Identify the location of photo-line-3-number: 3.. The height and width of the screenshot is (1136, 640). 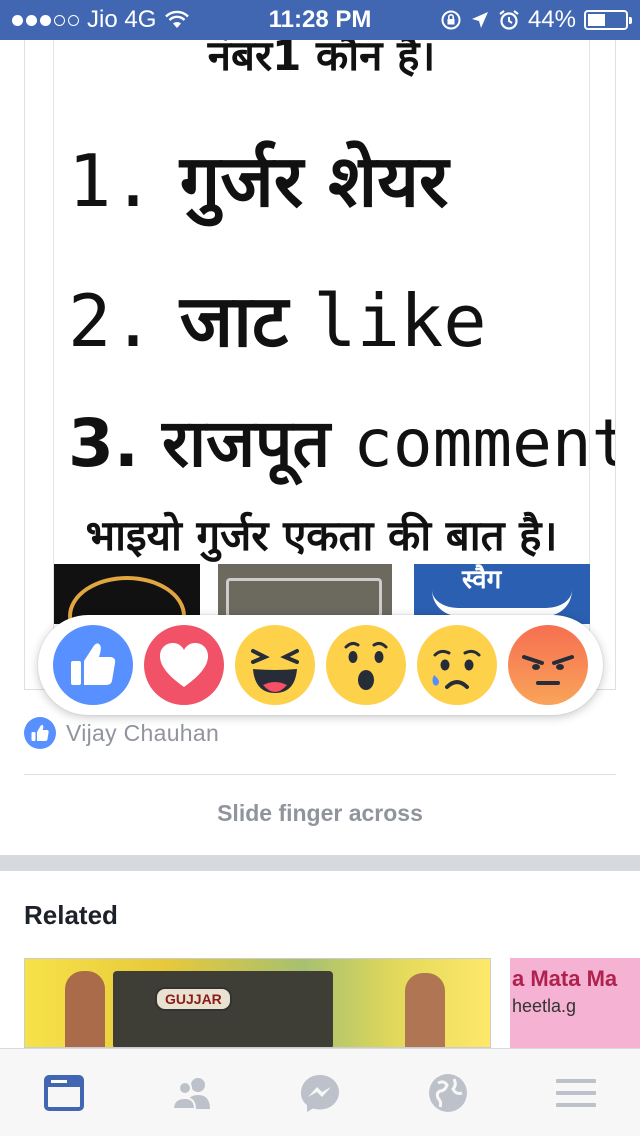
(103, 443).